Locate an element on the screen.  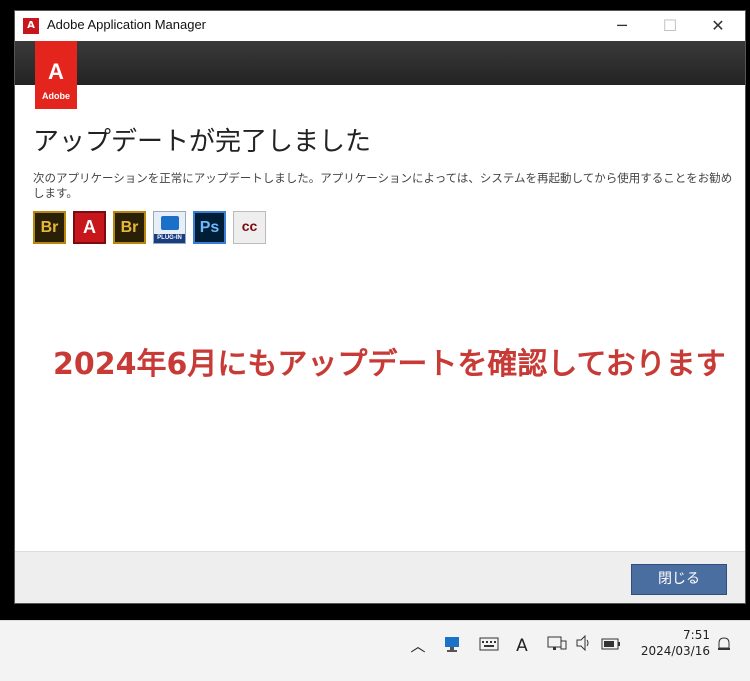
network-monitor-icon is located at coordinates (452, 646).